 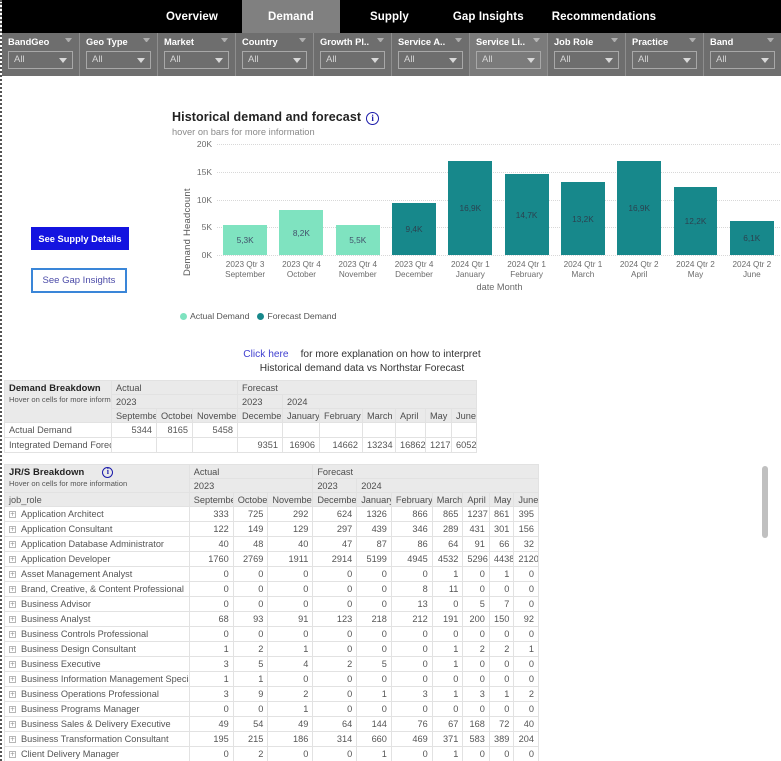 I want to click on filter-select-geo-type: All, so click(x=118, y=60).